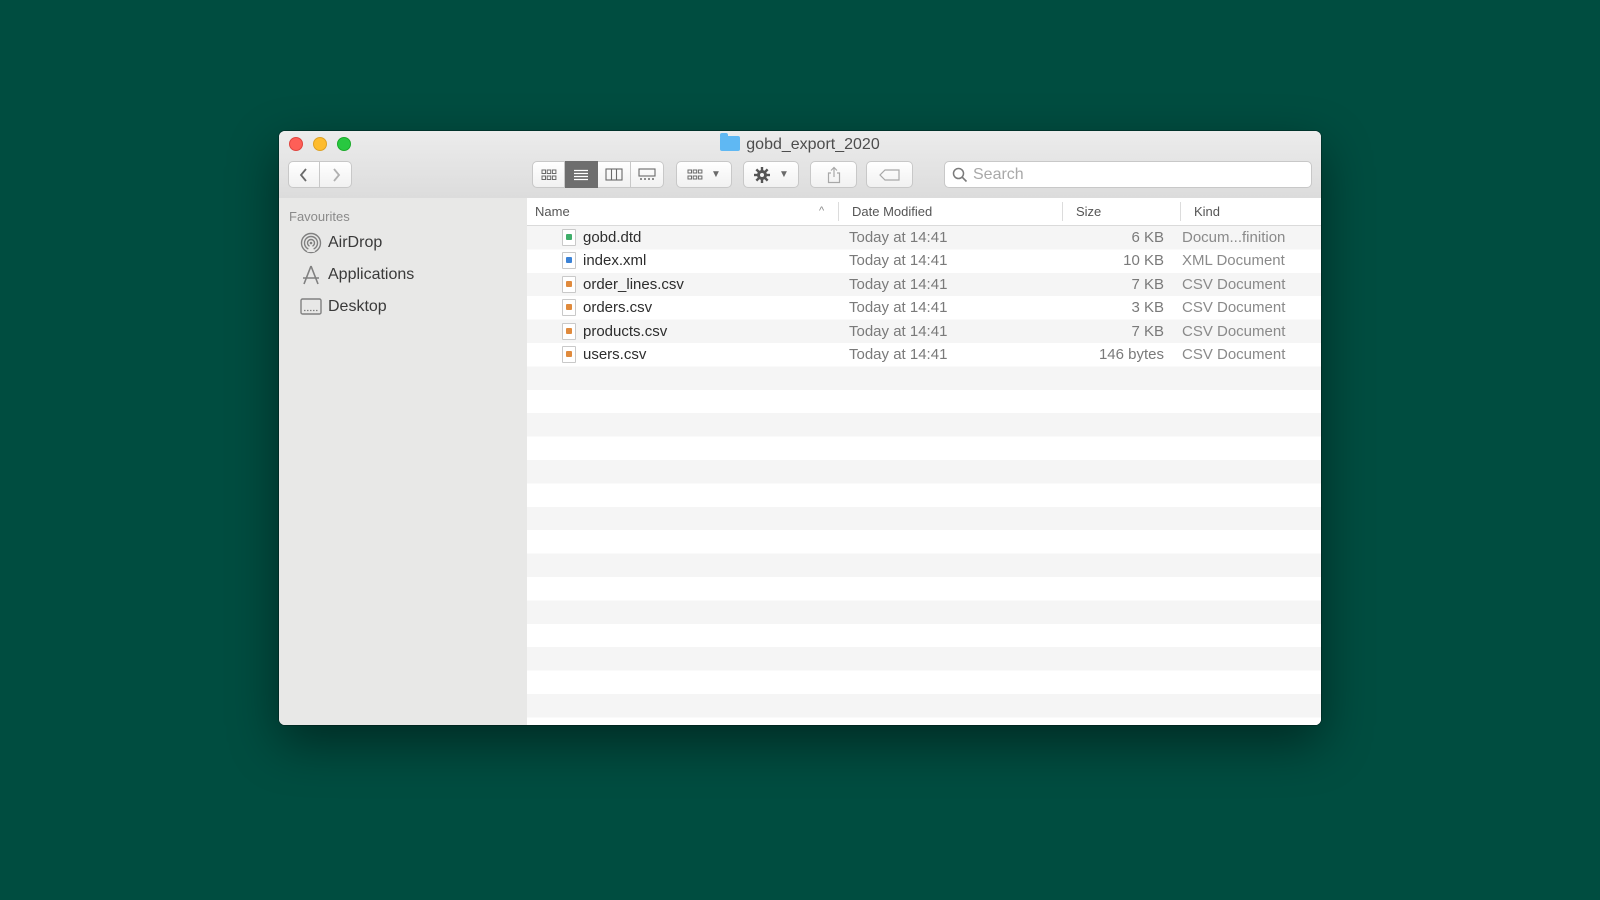 The image size is (1600, 900). Describe the element at coordinates (625, 331) in the screenshot. I see `file-name: products.csv` at that location.